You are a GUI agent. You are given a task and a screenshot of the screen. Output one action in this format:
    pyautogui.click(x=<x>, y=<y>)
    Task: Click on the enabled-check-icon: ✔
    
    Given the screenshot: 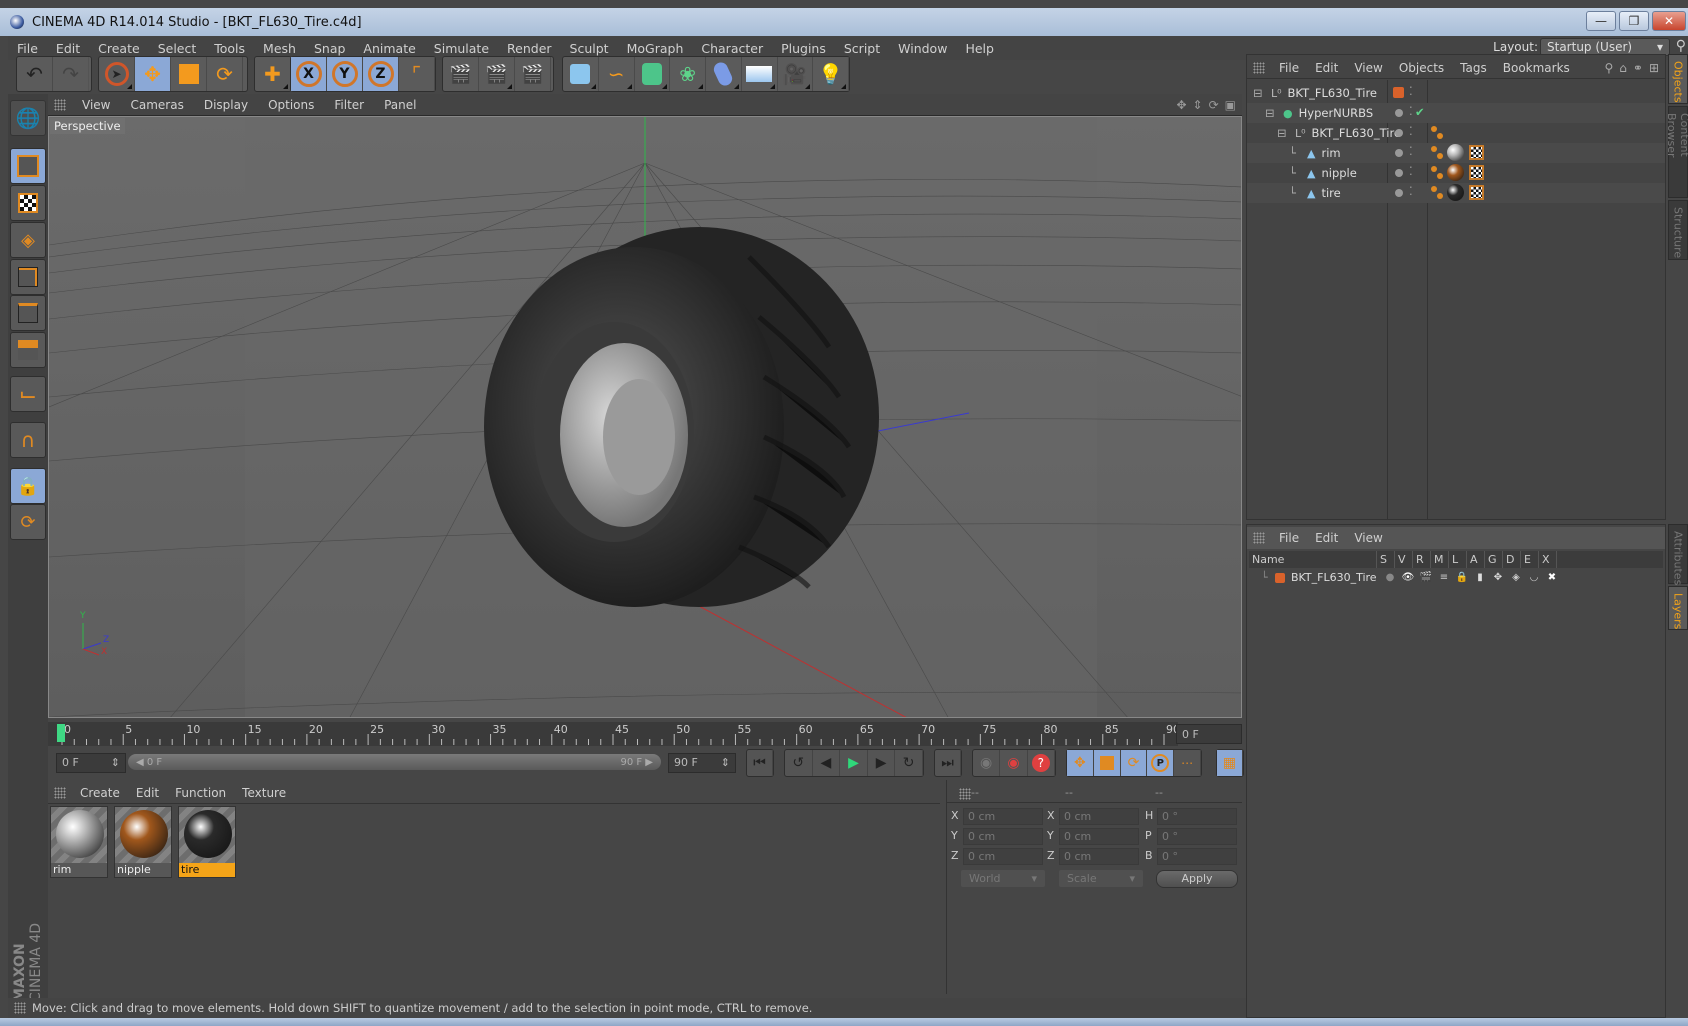 What is the action you would take?
    pyautogui.click(x=1420, y=112)
    